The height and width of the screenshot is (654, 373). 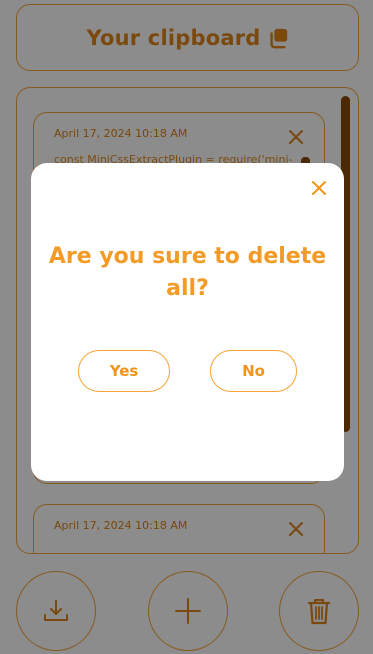 I want to click on close-icon, so click(x=319, y=188).